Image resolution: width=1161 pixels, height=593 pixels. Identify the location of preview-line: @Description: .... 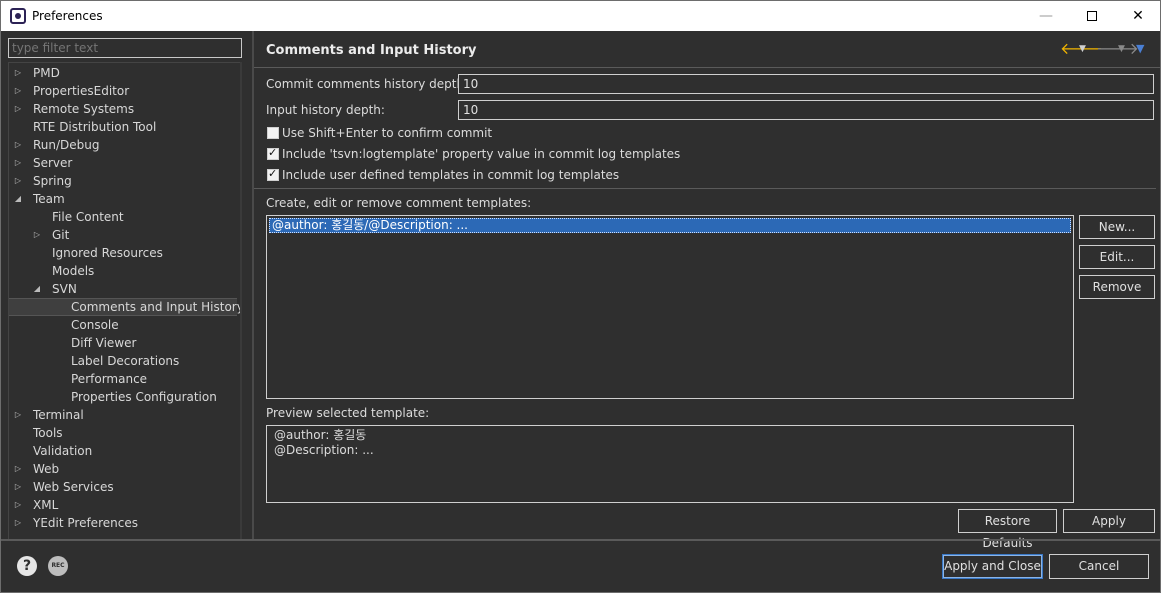
(324, 450).